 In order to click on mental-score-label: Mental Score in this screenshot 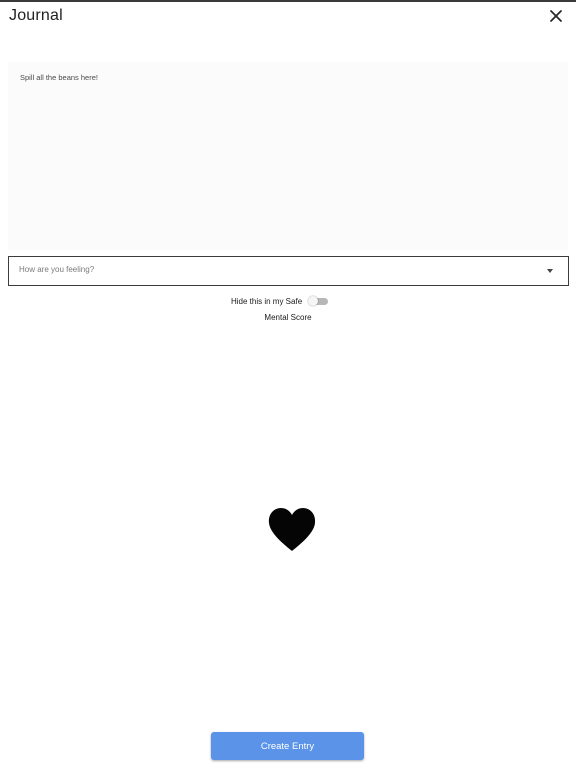, I will do `click(288, 317)`.